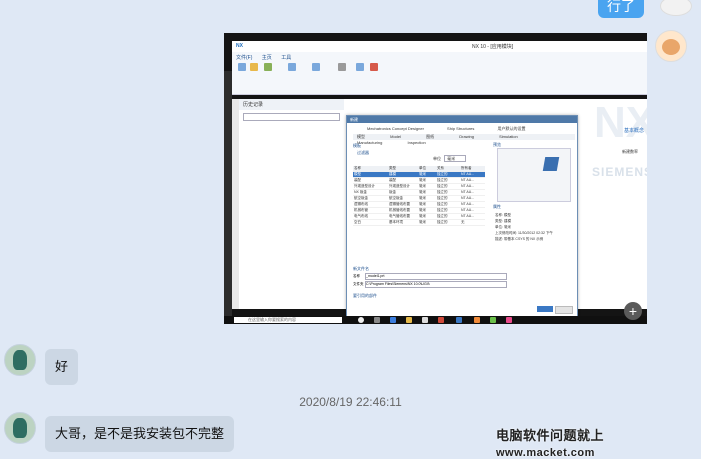  I want to click on nx-logo: NX, so click(239, 46).